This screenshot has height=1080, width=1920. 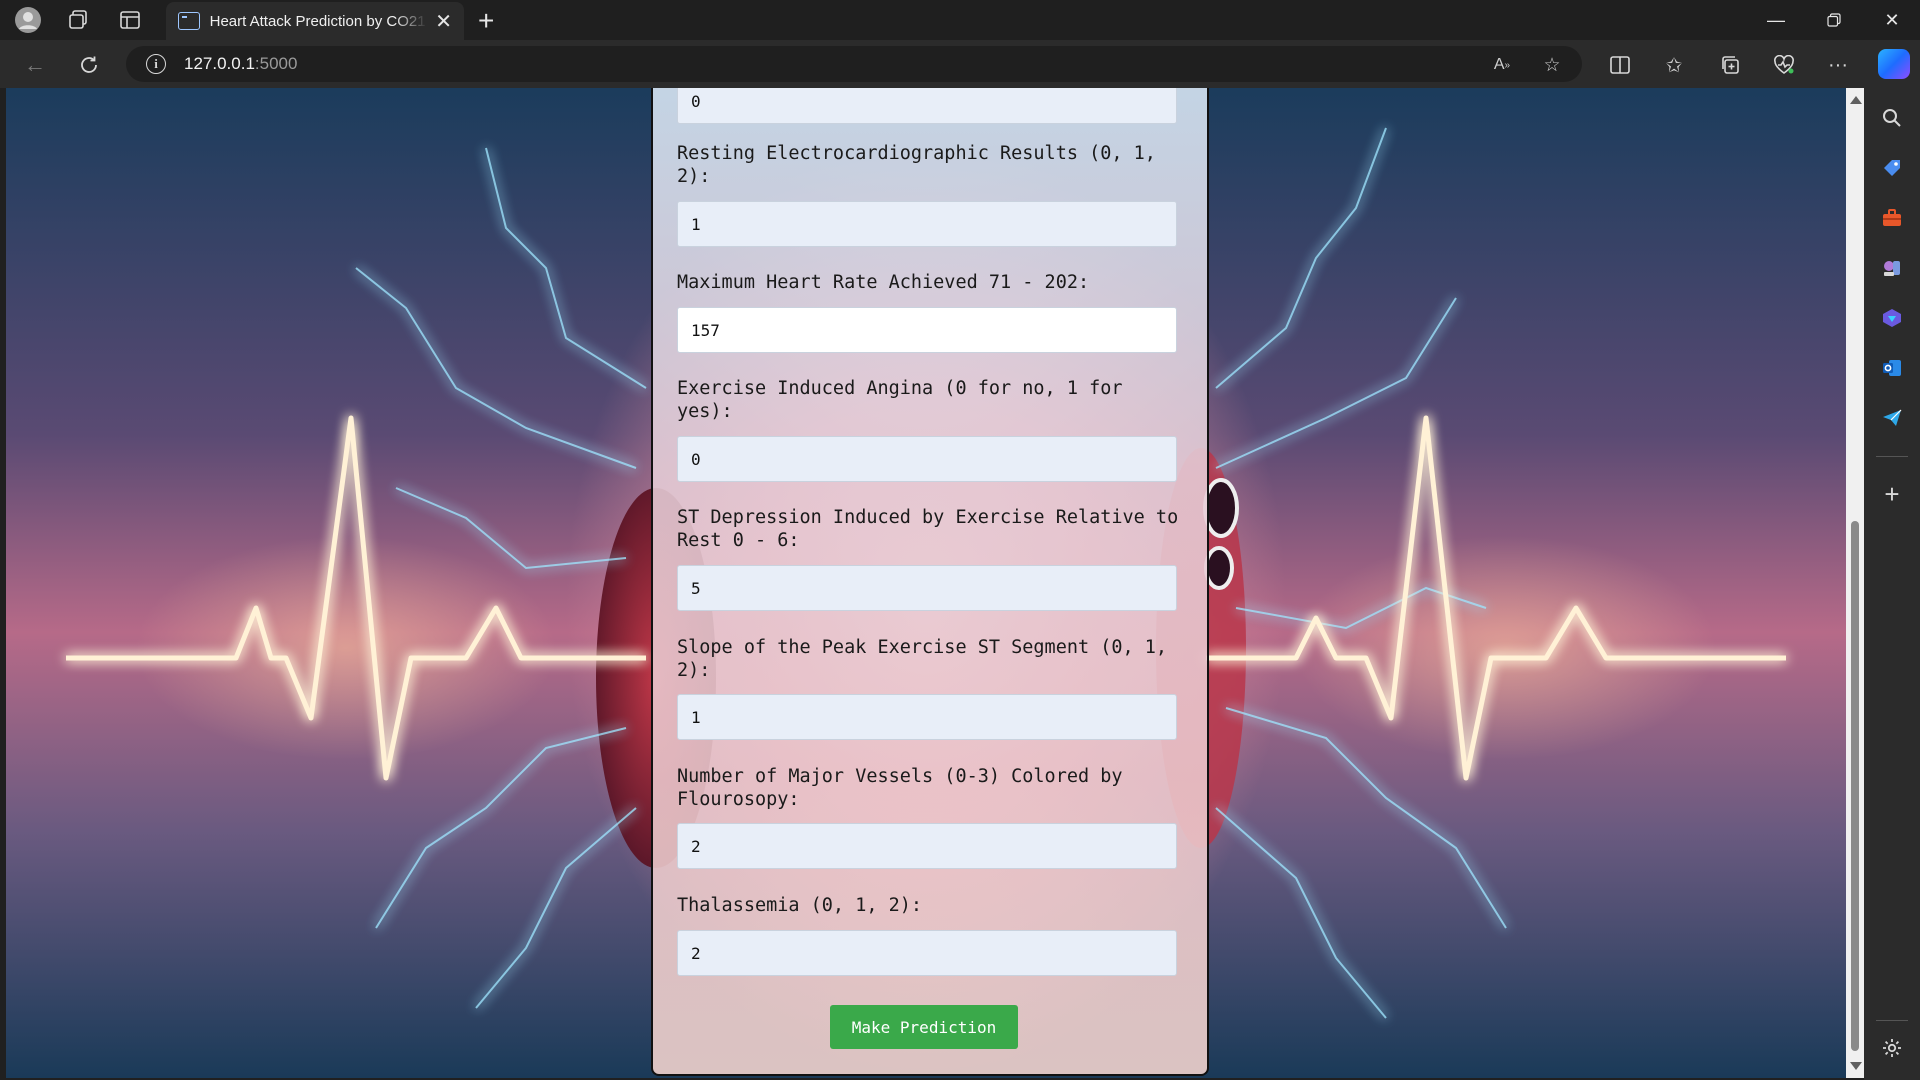 I want to click on url-port: :5000, so click(x=276, y=63).